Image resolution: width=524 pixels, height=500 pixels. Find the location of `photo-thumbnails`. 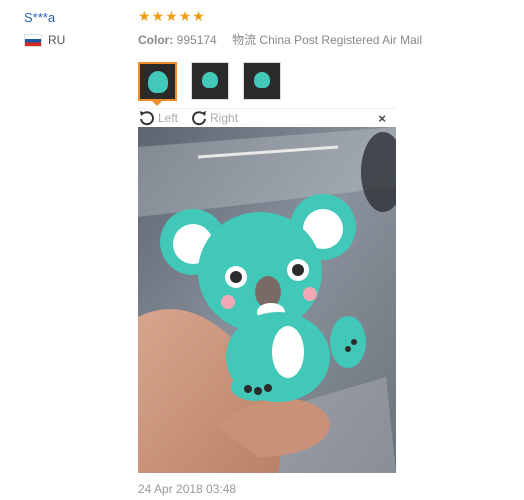

photo-thumbnails is located at coordinates (209, 81).